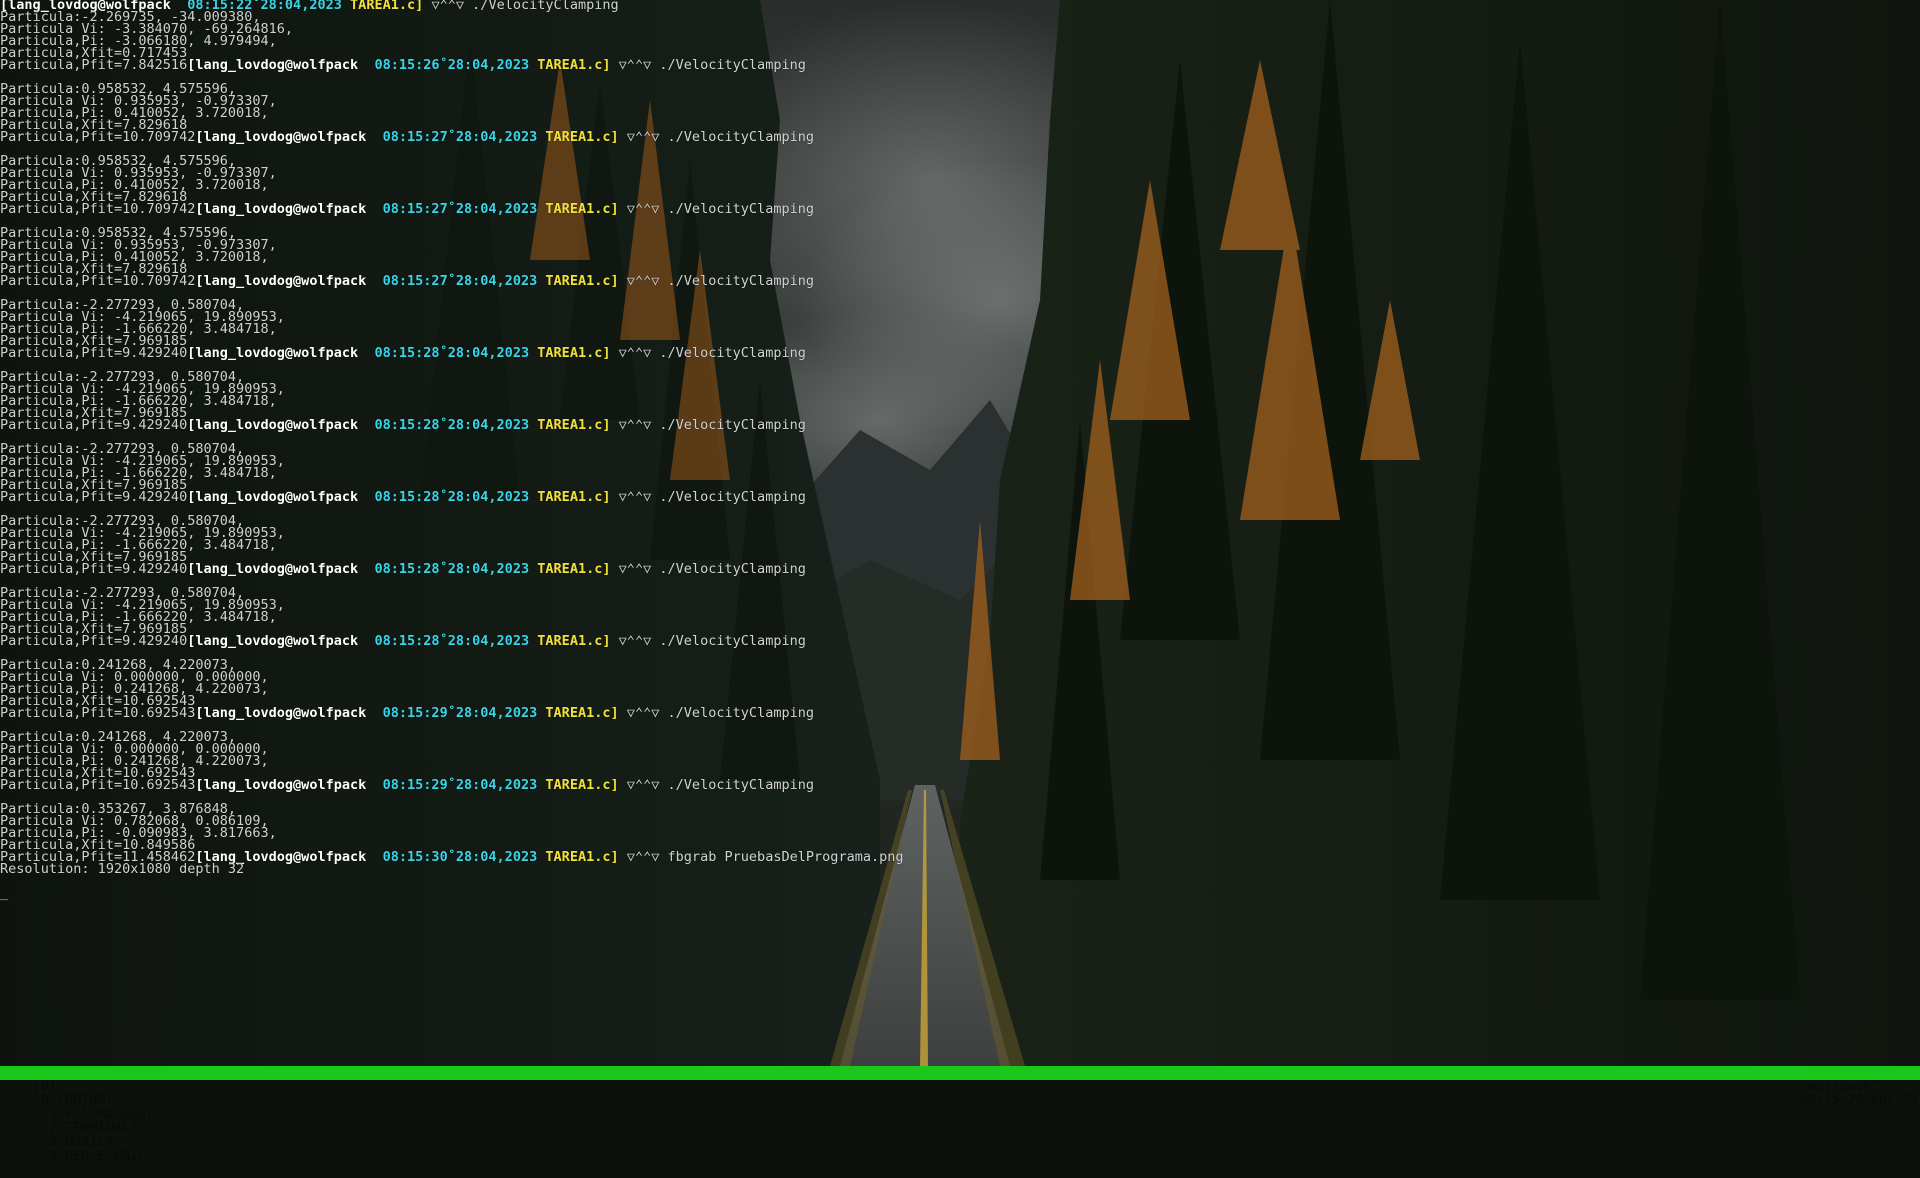 The image size is (1920, 1178). I want to click on window-tab-terminal: 2:TERMINAL*, so click(94, 1128).